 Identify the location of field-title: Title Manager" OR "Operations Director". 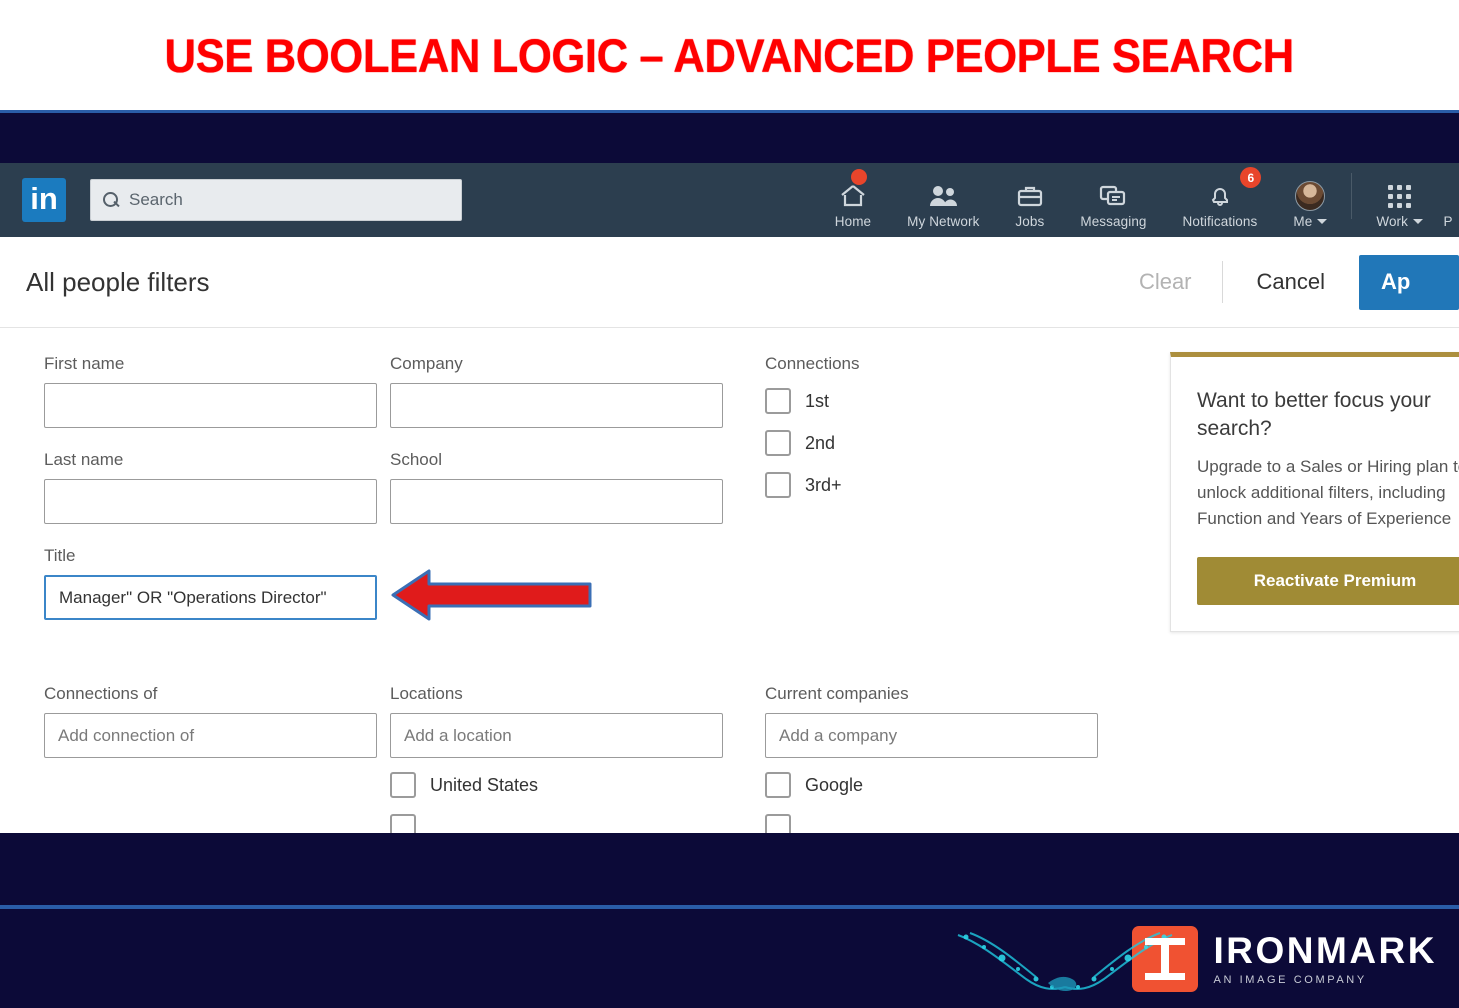
(217, 583).